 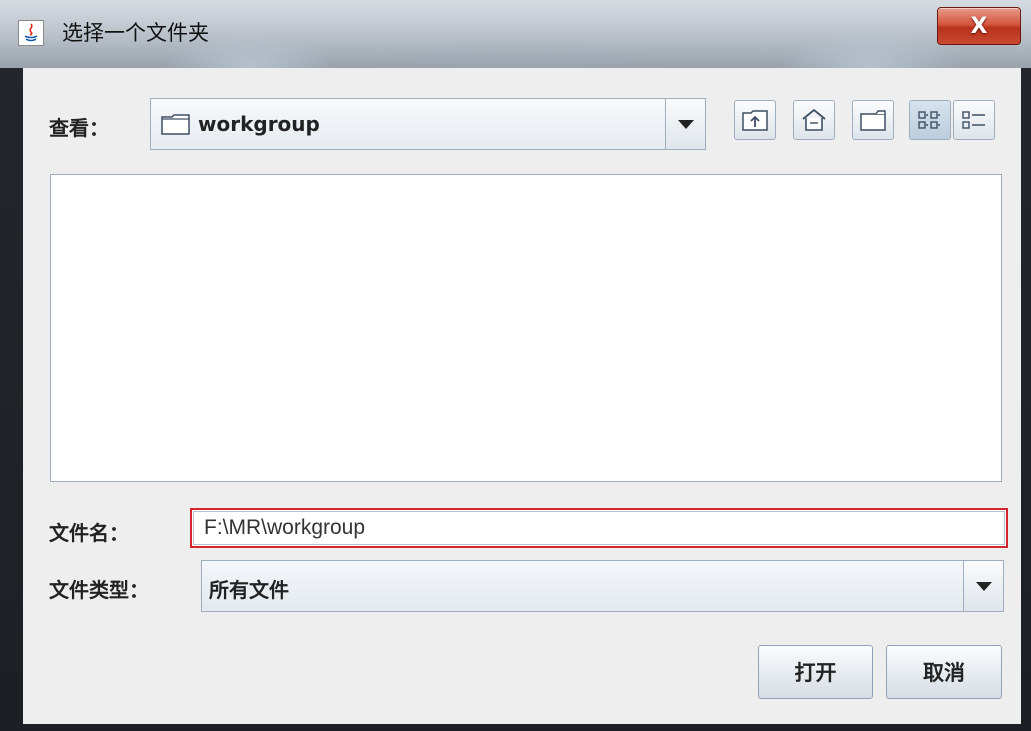 I want to click on home-button, so click(x=814, y=120).